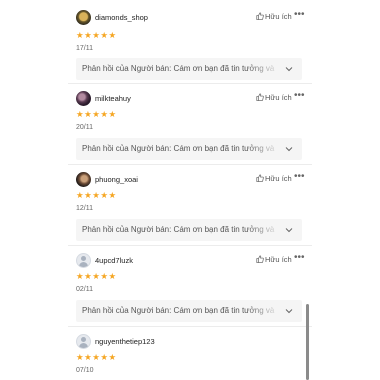  What do you see at coordinates (84, 289) in the screenshot?
I see `review-date: 02/11` at bounding box center [84, 289].